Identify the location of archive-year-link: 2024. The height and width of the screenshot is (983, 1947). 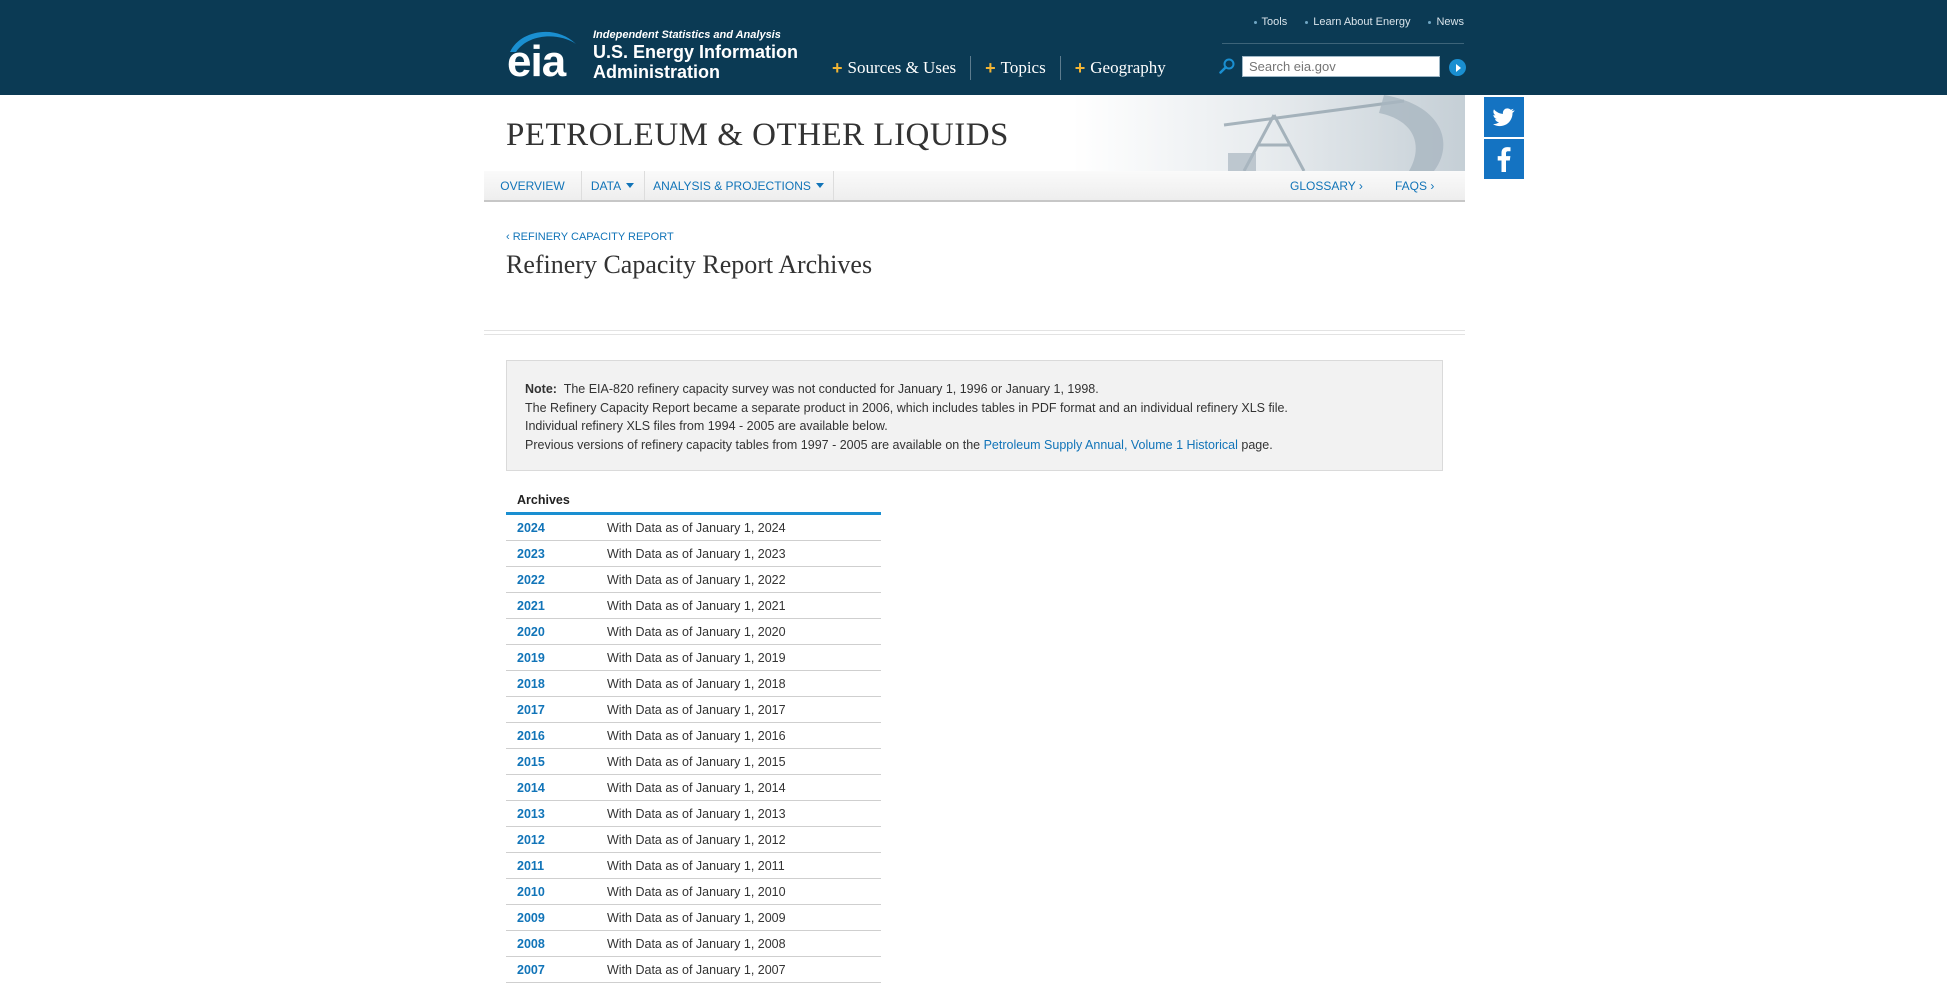
(556, 528).